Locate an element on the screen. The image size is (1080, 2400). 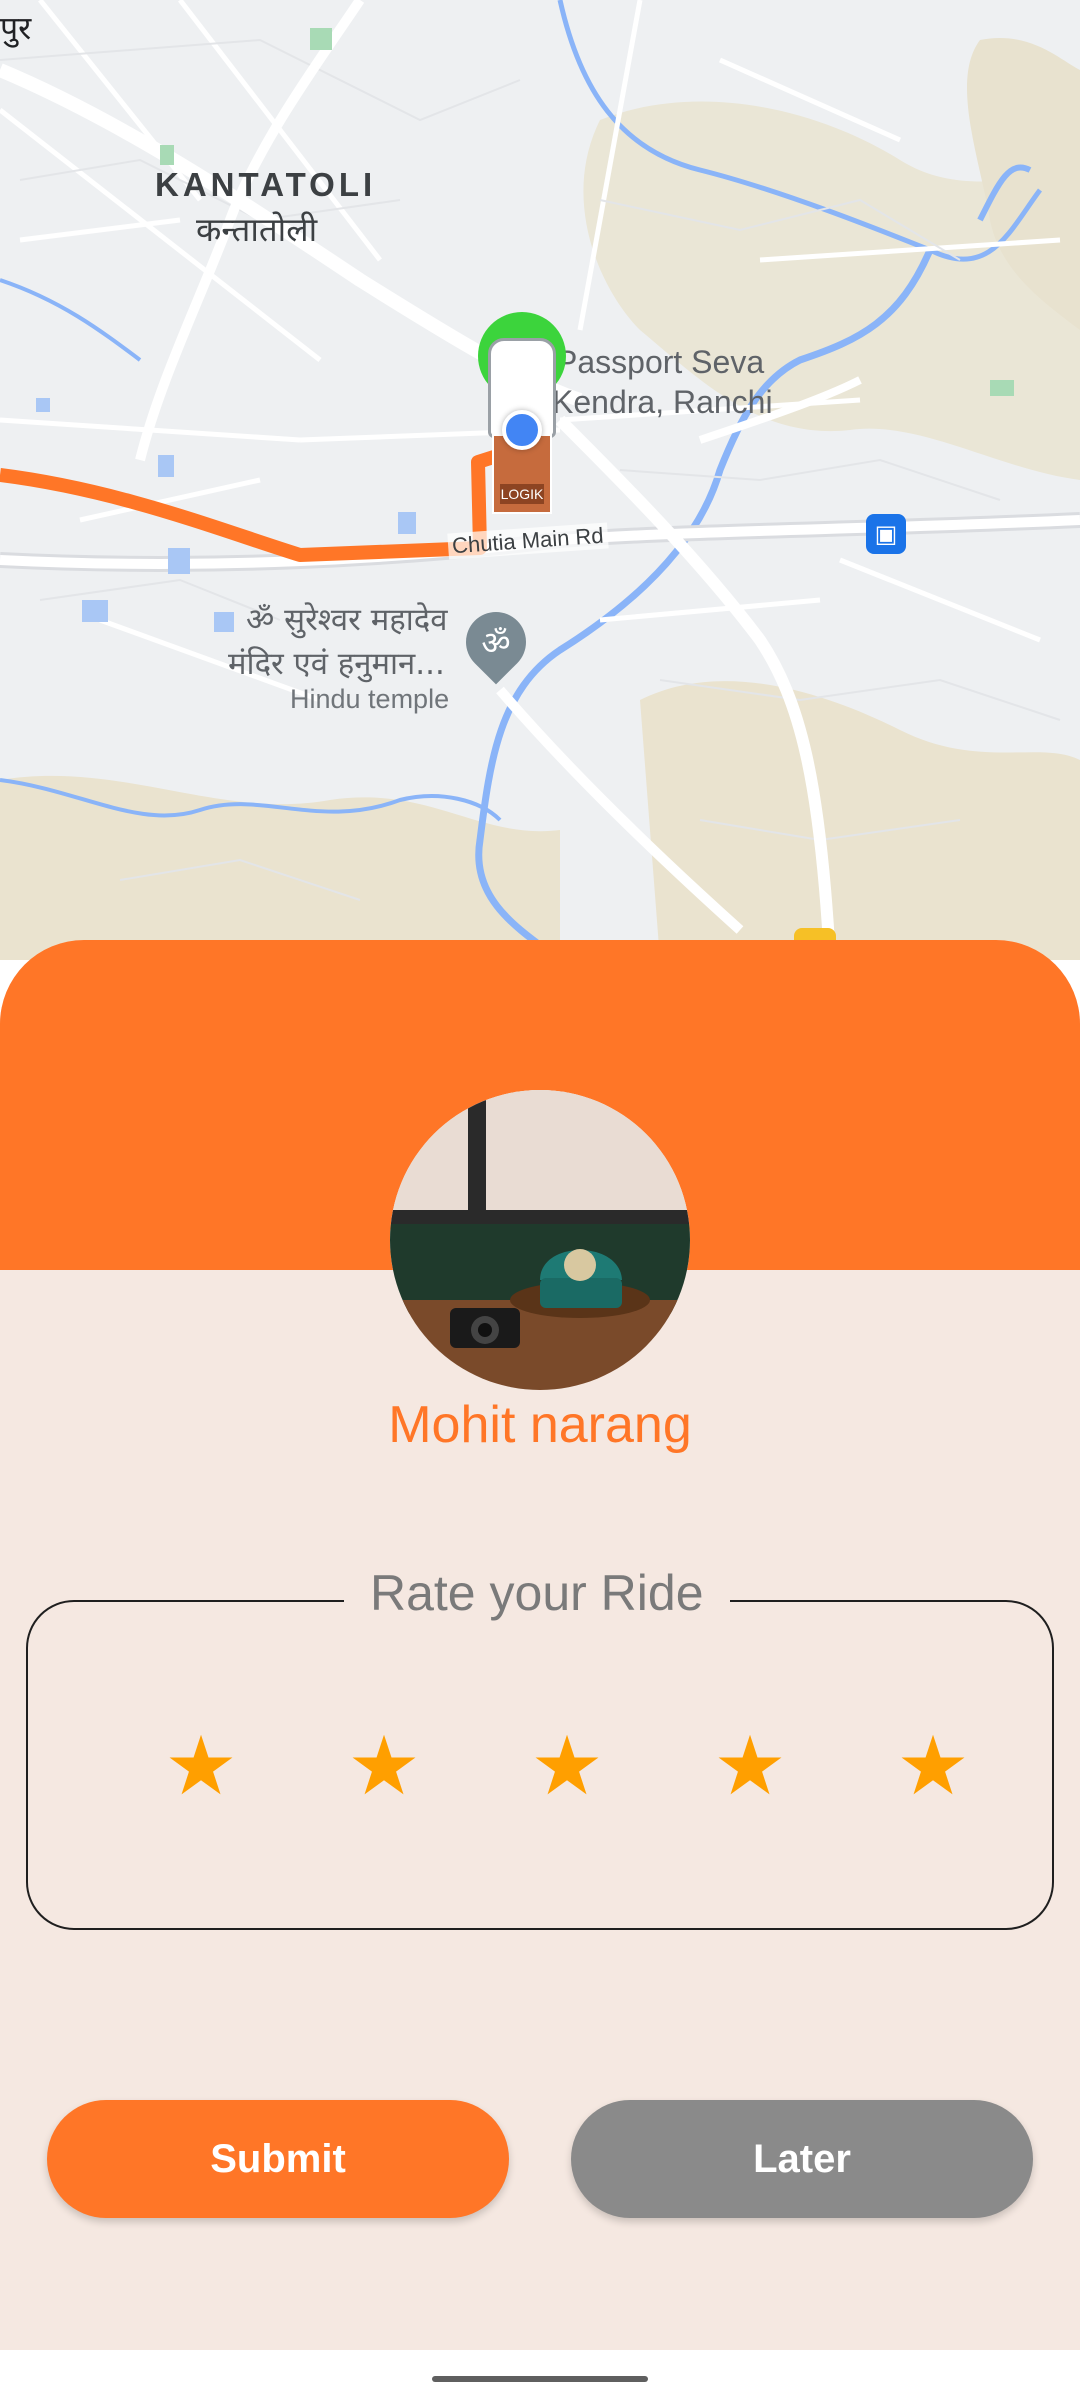
driver-avatar is located at coordinates (540, 1240).